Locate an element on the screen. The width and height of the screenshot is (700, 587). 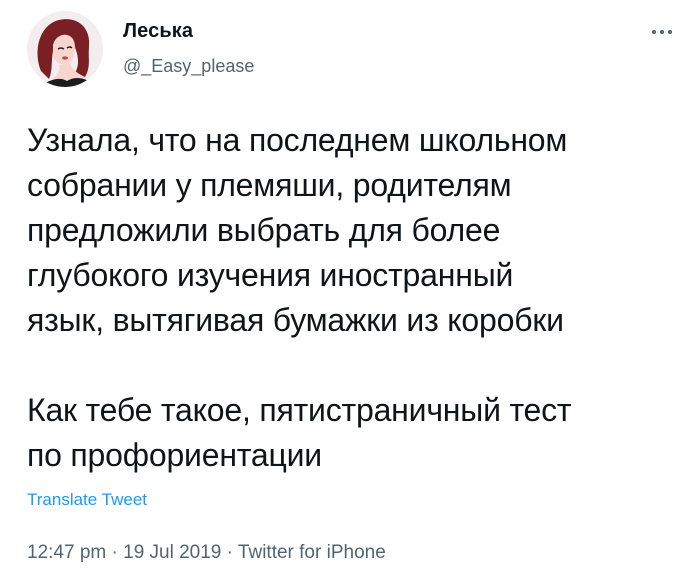
more-options-icon is located at coordinates (662, 32).